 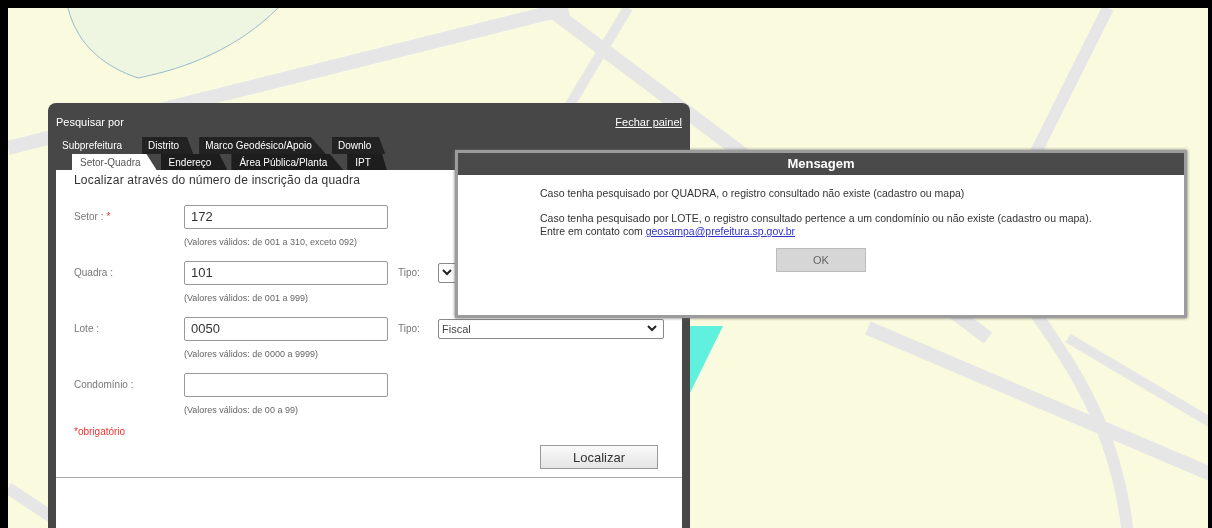 What do you see at coordinates (286, 216) in the screenshot?
I see `input-field: 172` at bounding box center [286, 216].